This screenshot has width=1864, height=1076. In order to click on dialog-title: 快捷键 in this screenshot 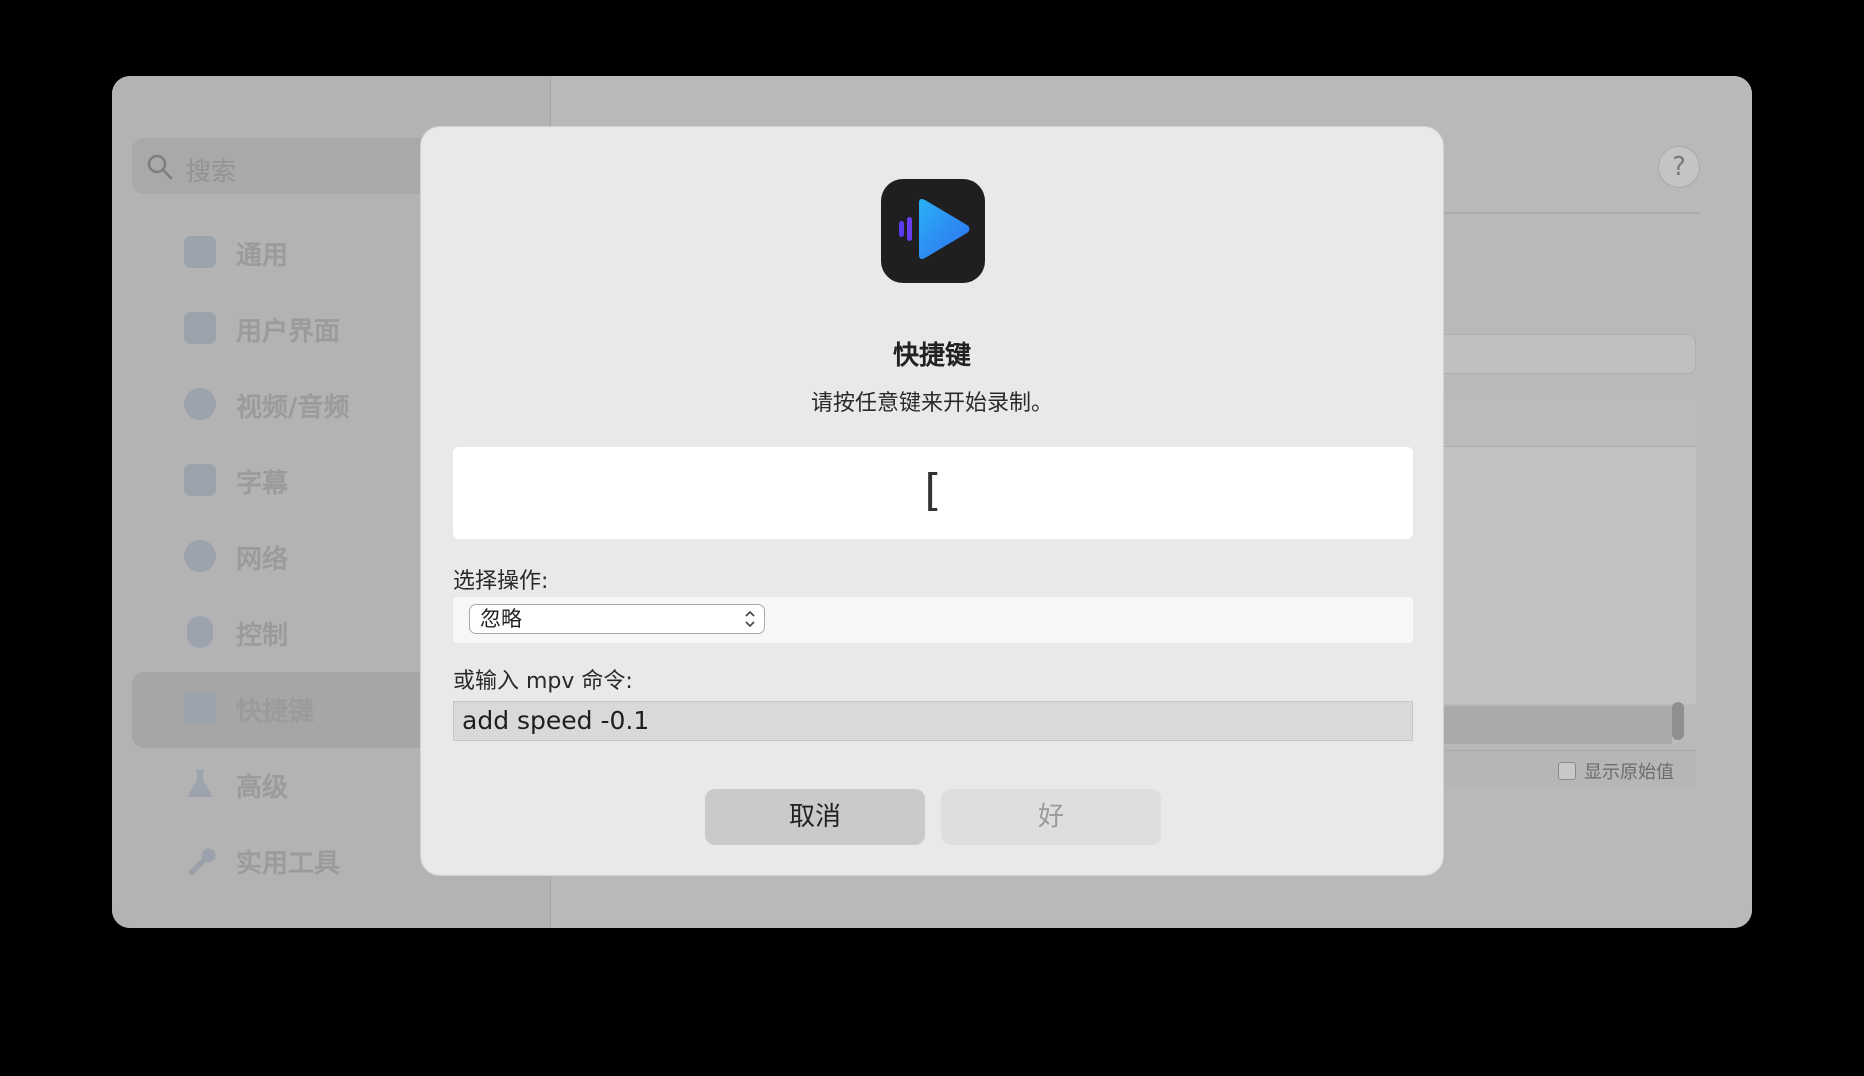, I will do `click(931, 356)`.